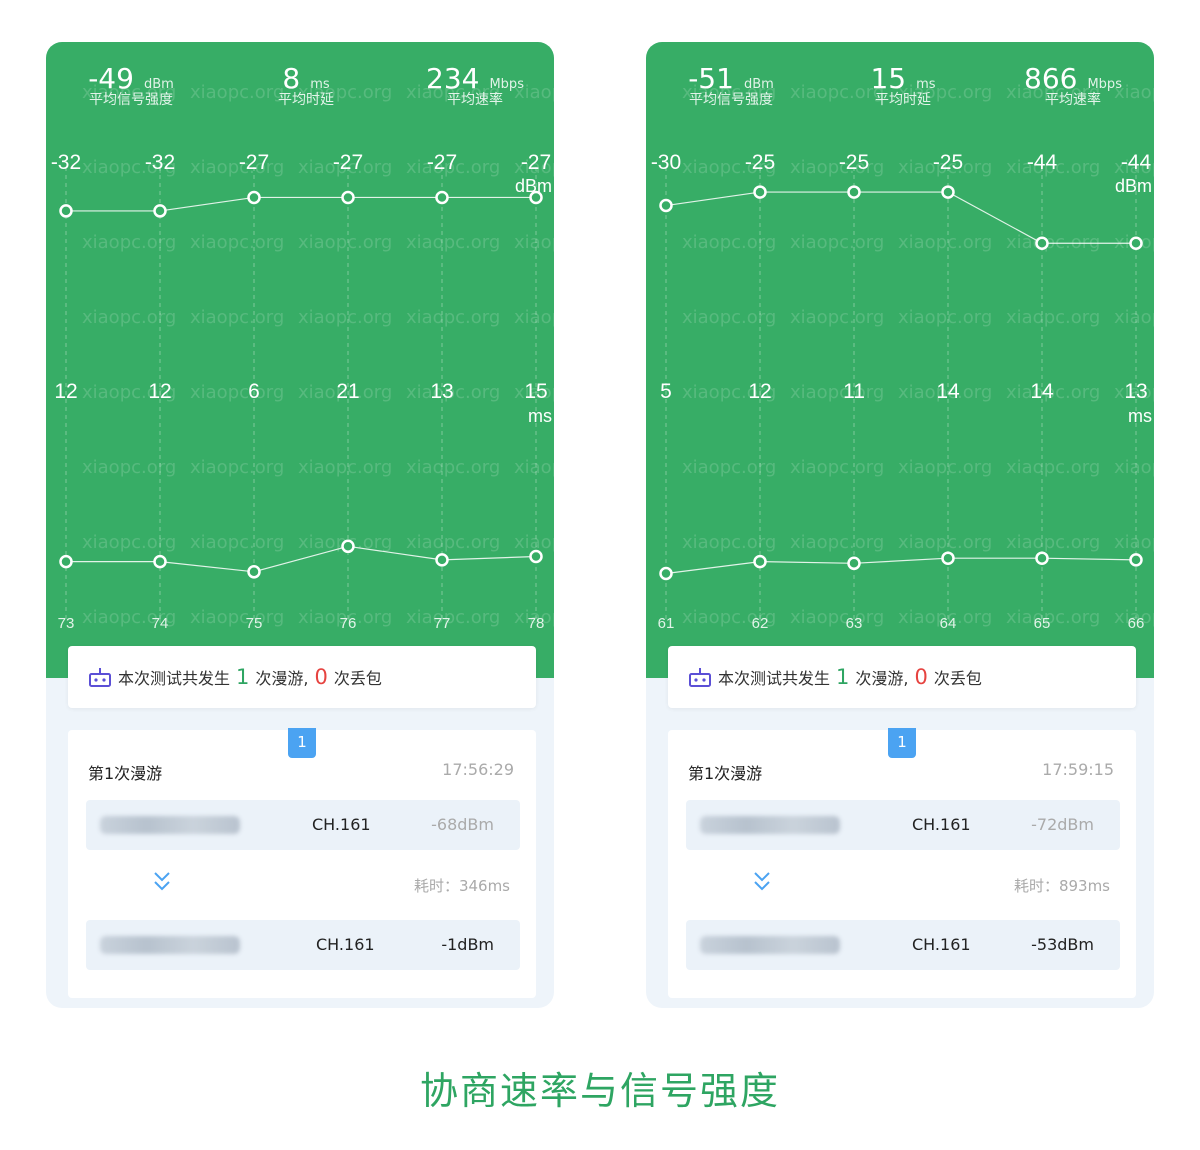 The width and height of the screenshot is (1200, 1150). Describe the element at coordinates (442, 623) in the screenshot. I see `x-tick-label: 77` at that location.